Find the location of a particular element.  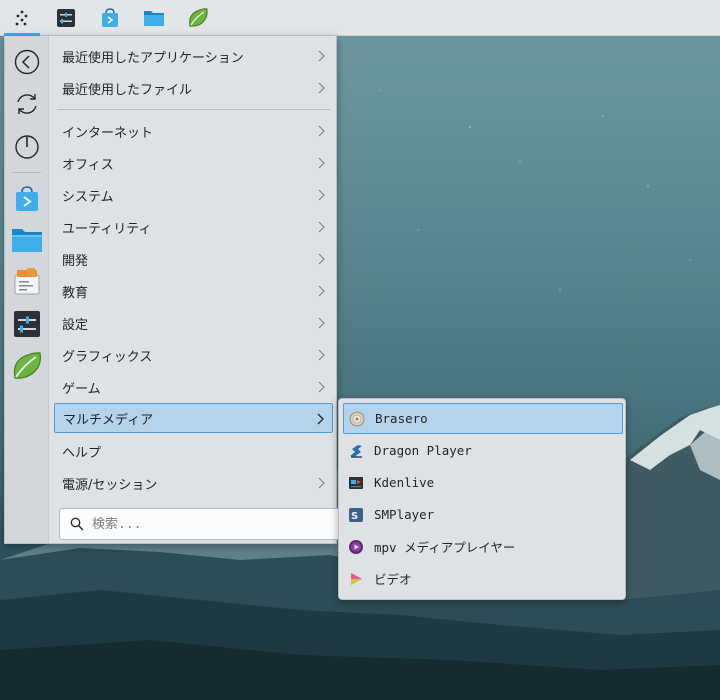

back-button is located at coordinates (27, 62).